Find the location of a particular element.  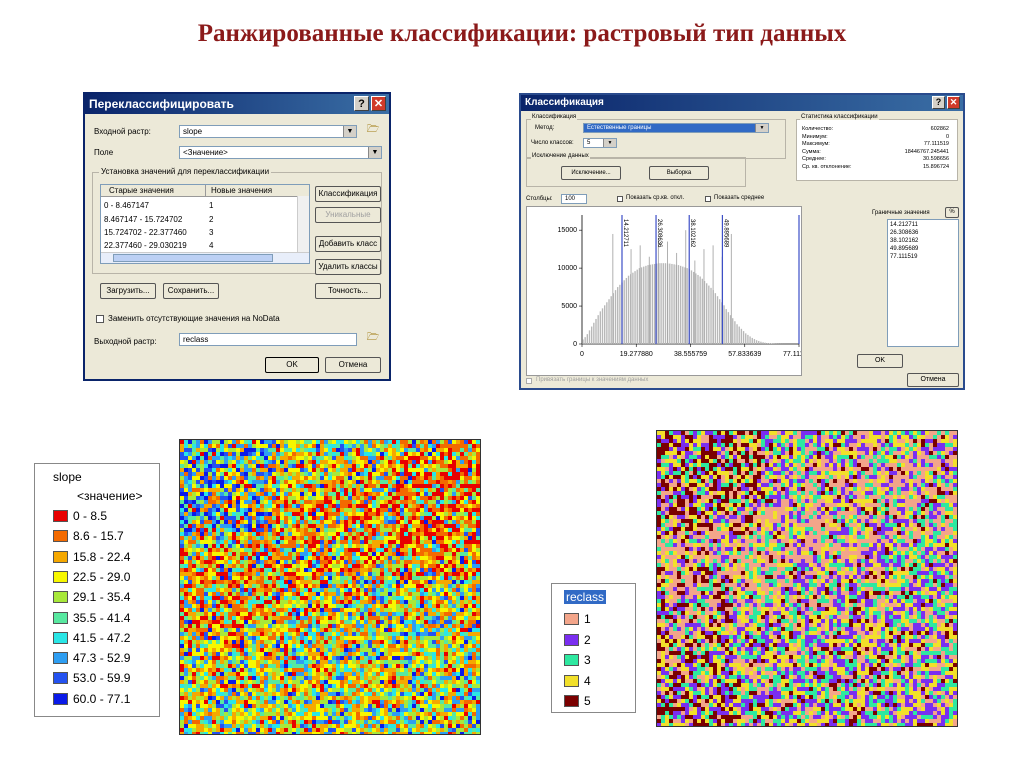

break-value-item: 38.102162 is located at coordinates (904, 241).